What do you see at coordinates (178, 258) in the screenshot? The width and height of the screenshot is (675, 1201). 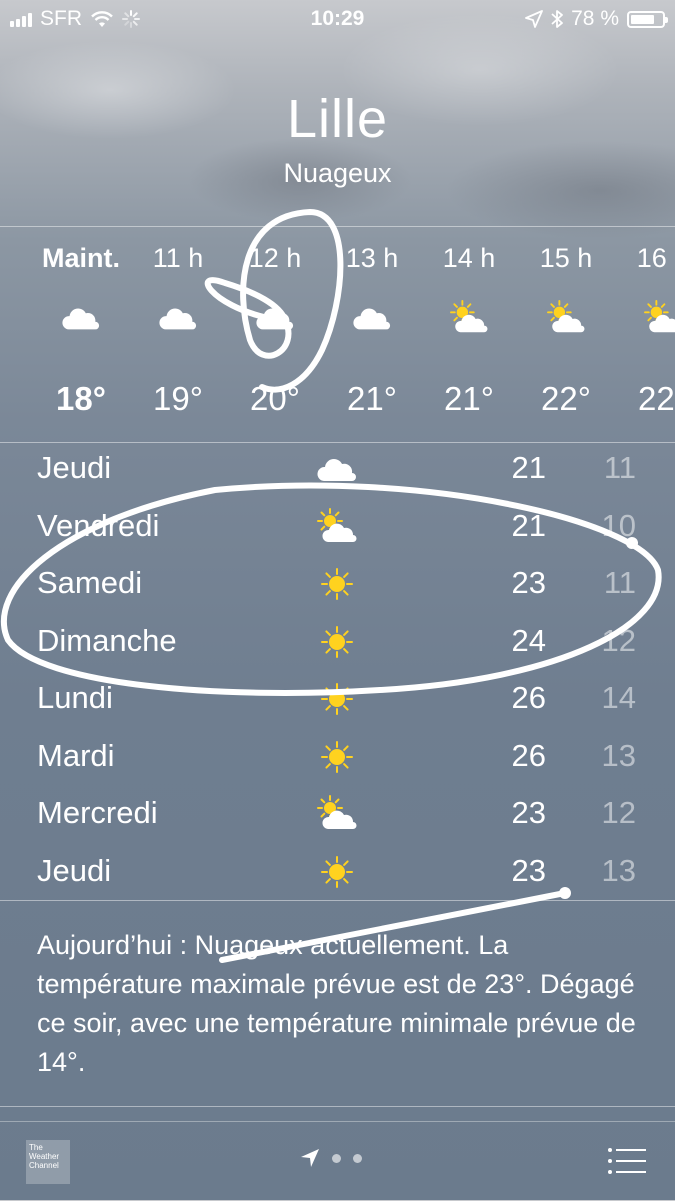 I see `hour-label: 11 h` at bounding box center [178, 258].